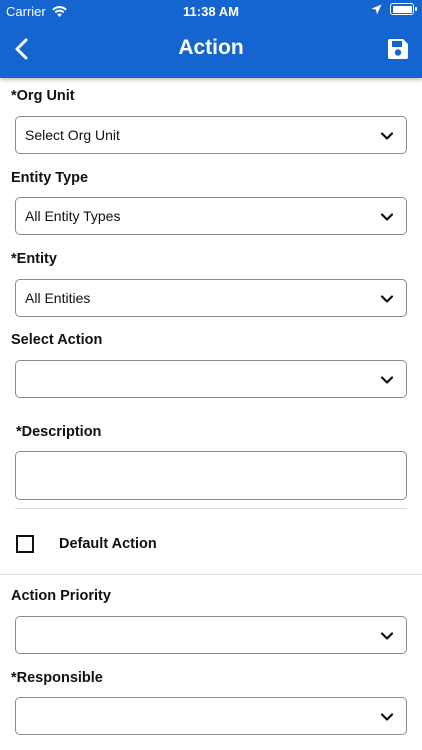  I want to click on org-unit-label: *Org Unit, so click(43, 96).